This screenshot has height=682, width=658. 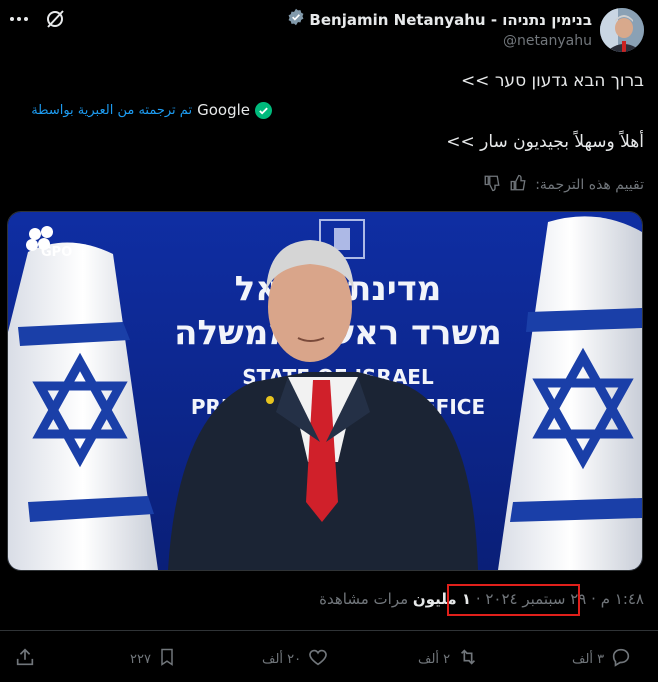 I want to click on user-handle: @netanyahu, so click(x=439, y=41).